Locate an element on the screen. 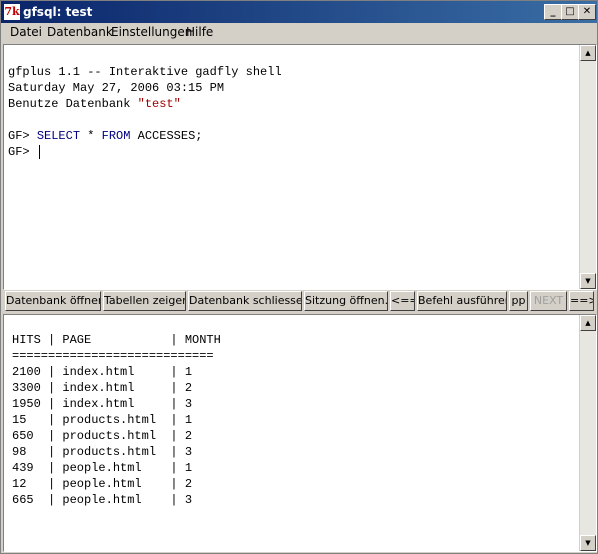  title-bar: 7k gfsql: test _ □ ✕ is located at coordinates (299, 12).